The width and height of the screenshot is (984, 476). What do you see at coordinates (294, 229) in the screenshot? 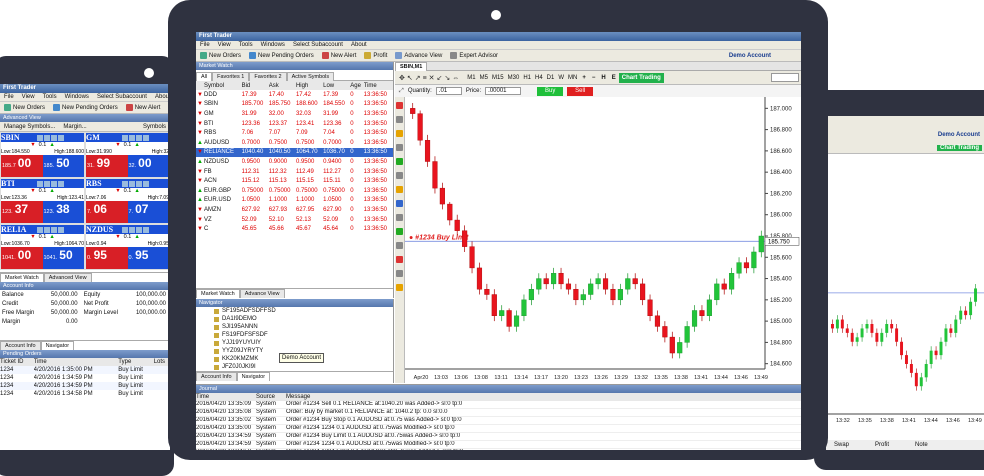
I see `market-watch-row: ▼ C 45.65 45.66 45.67 45.64 0 13:36:50` at bounding box center [294, 229].